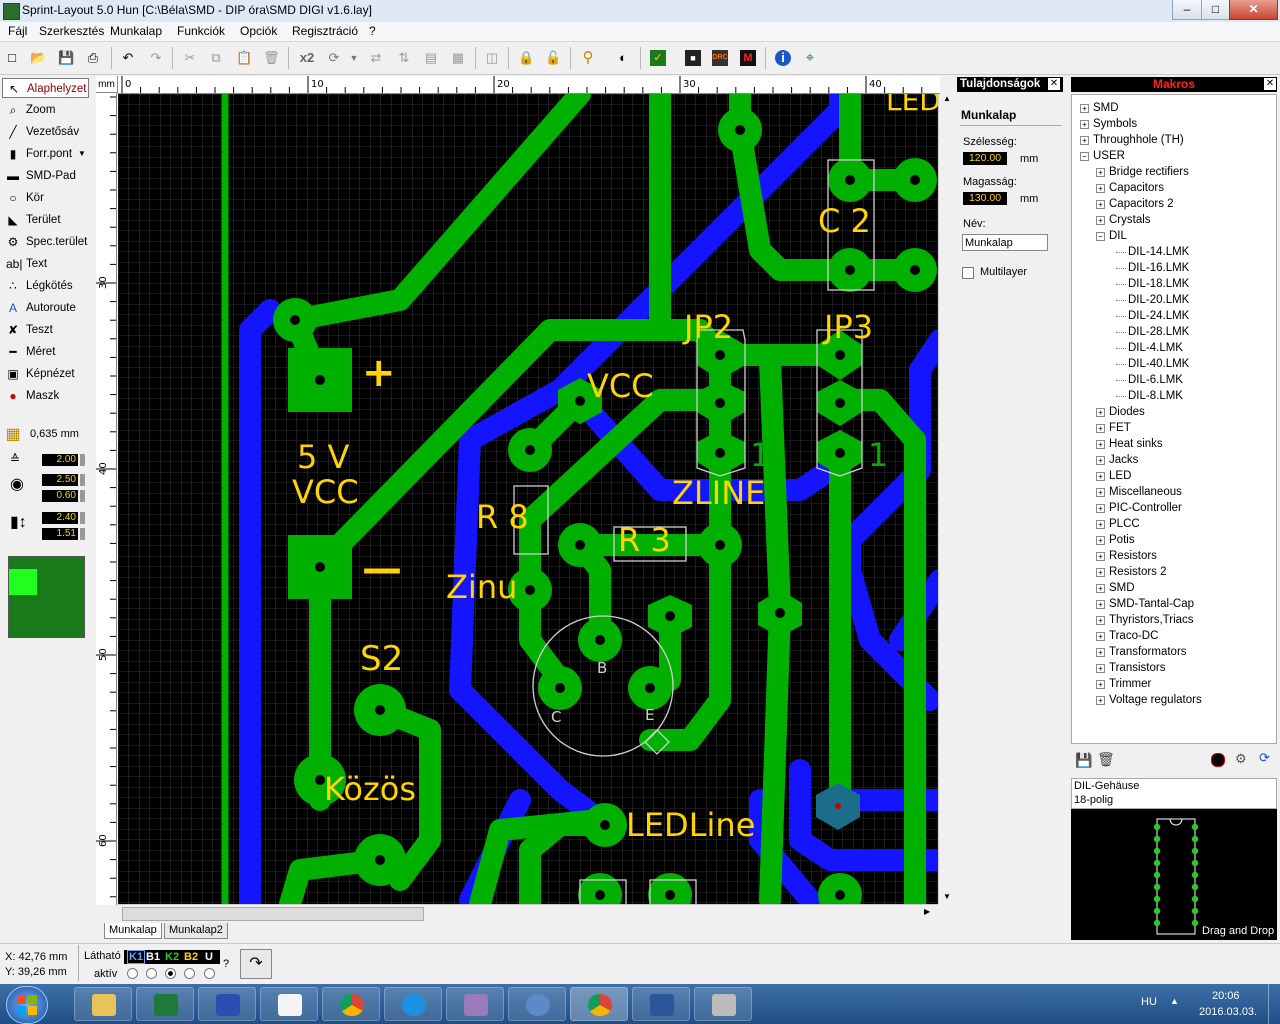  Describe the element at coordinates (1083, 760) in the screenshot. I see `macro-save-icon: 💾` at that location.